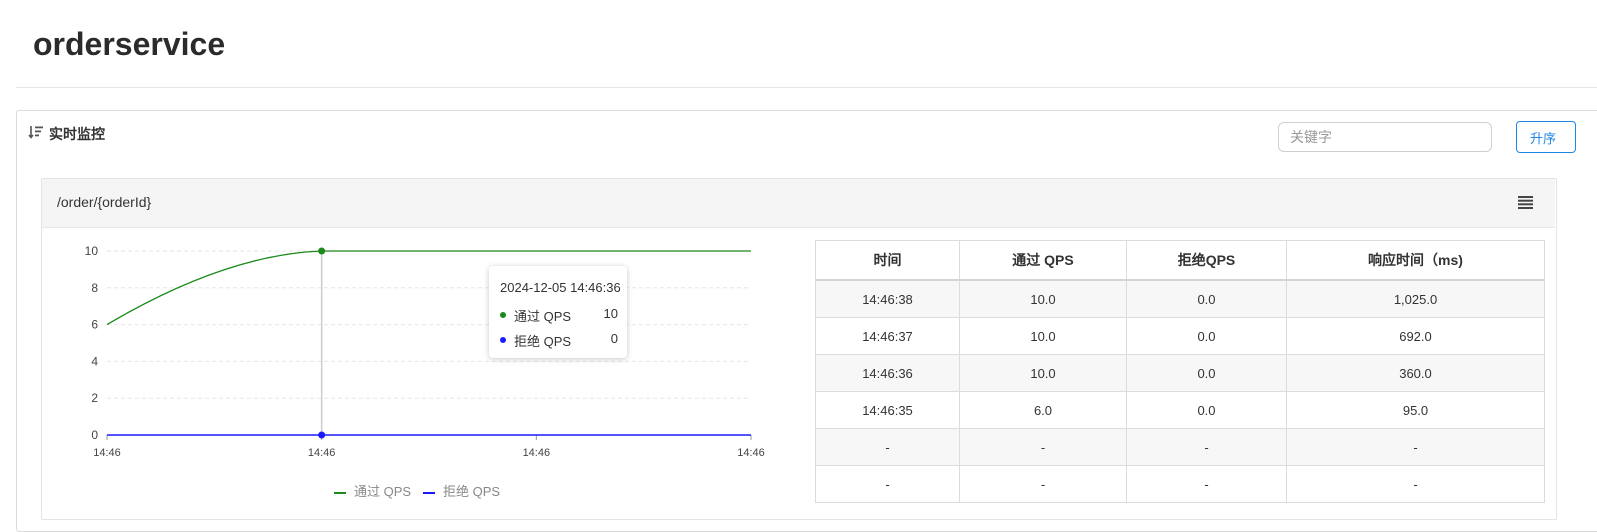  I want to click on table-row: 14:46:35 6.0 0.0 95.0, so click(1180, 410).